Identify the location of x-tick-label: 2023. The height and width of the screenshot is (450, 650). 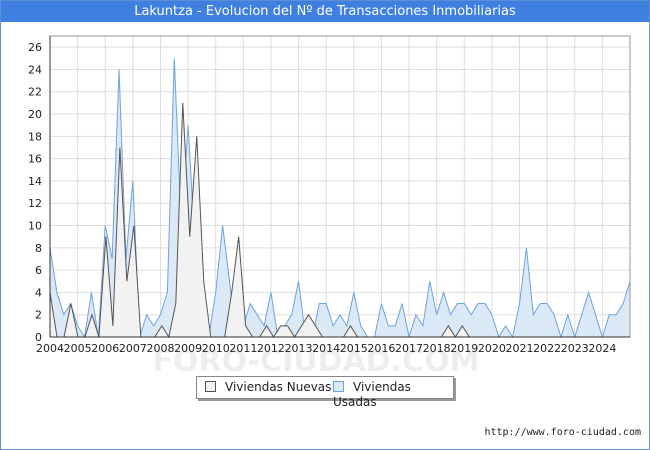
(575, 348).